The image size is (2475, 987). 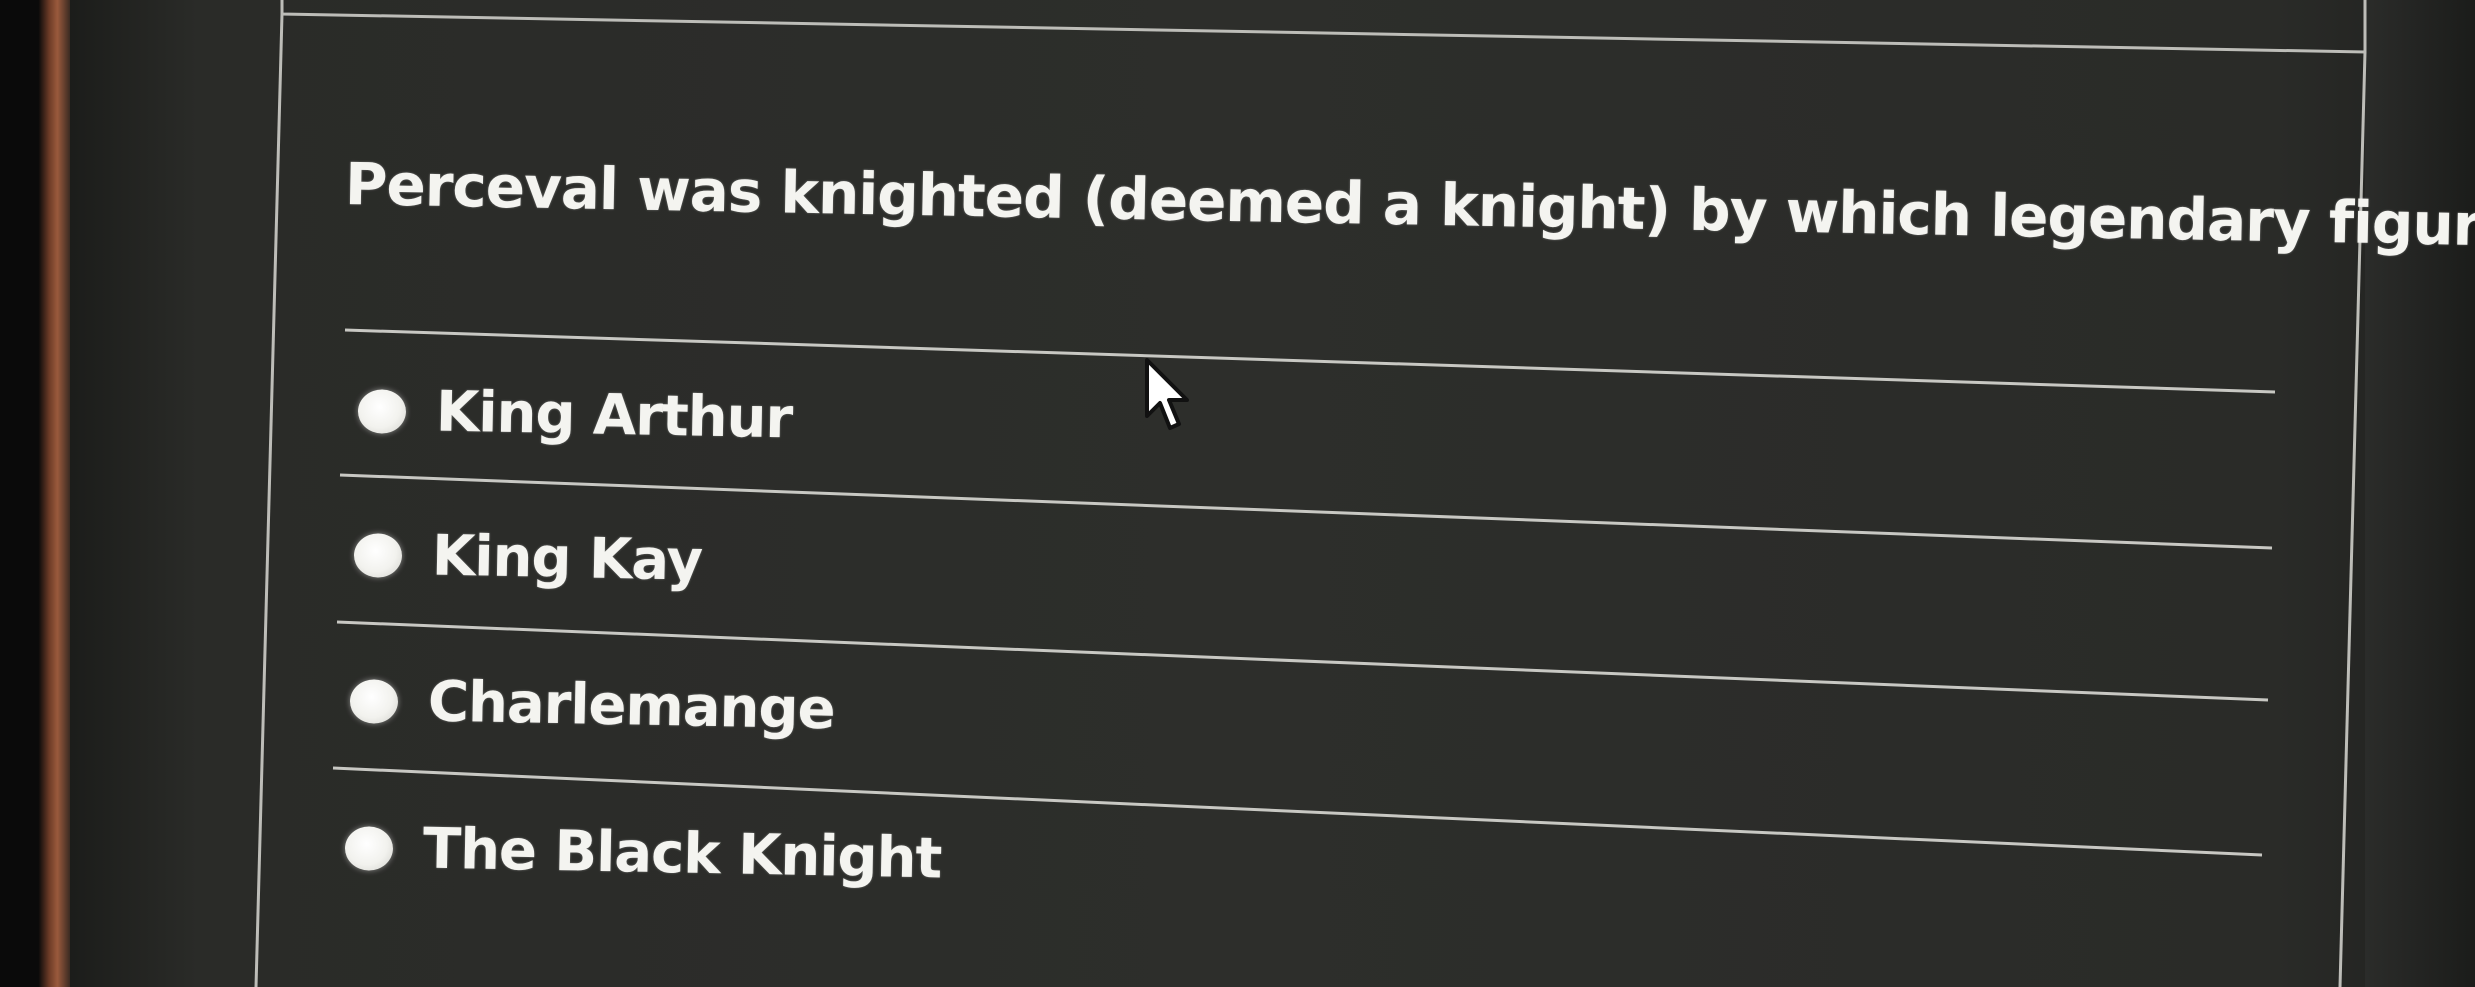 I want to click on option-king-arthur: King Arthur, so click(x=575, y=415).